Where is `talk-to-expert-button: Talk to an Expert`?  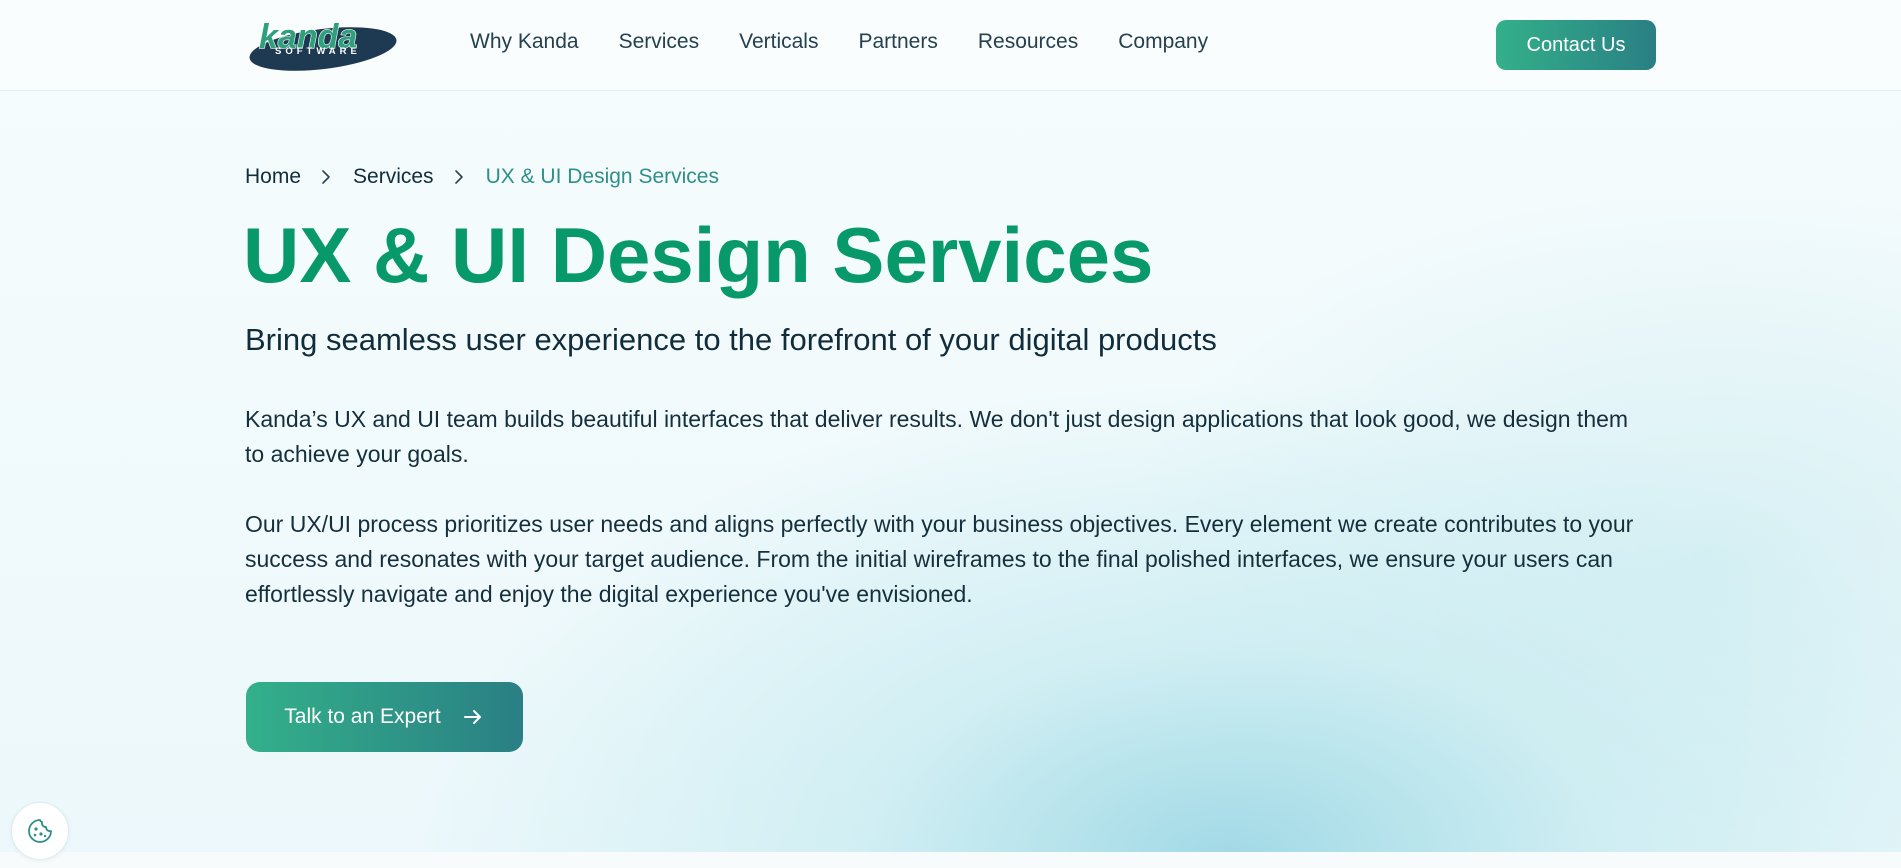 talk-to-expert-button: Talk to an Expert is located at coordinates (384, 717).